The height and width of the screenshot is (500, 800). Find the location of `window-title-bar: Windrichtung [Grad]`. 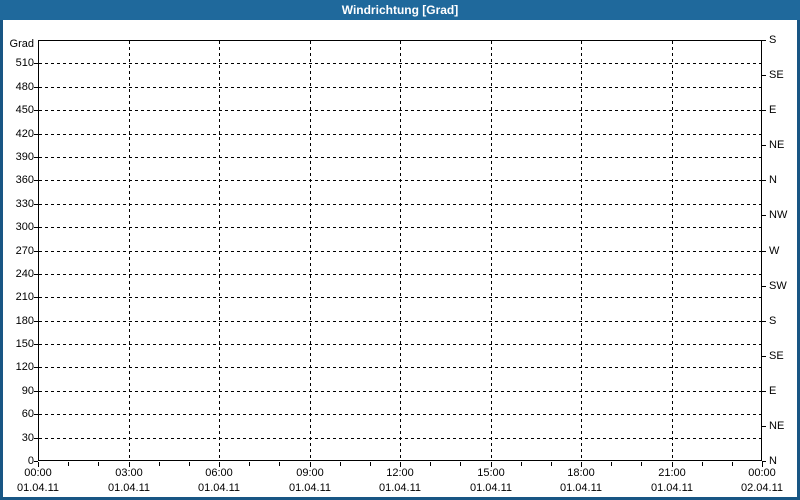

window-title-bar: Windrichtung [Grad] is located at coordinates (400, 10).